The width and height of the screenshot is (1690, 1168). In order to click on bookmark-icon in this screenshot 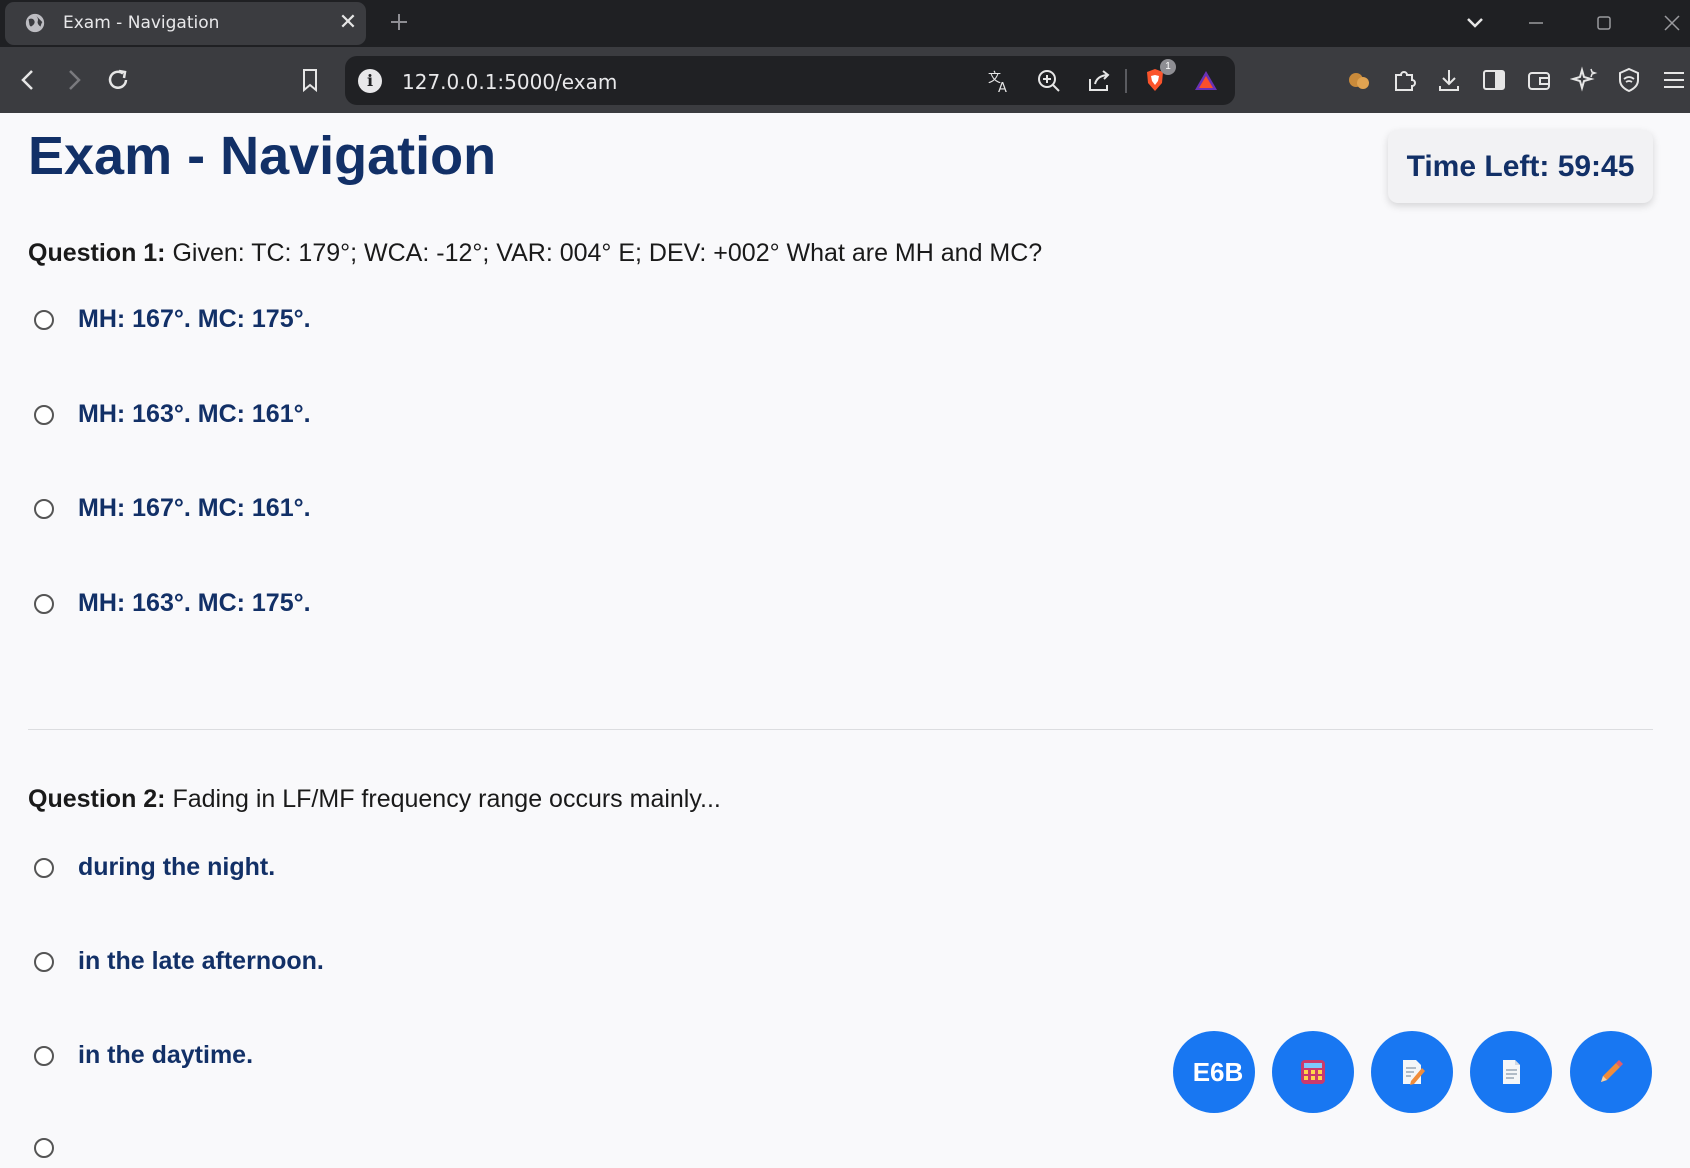, I will do `click(310, 80)`.